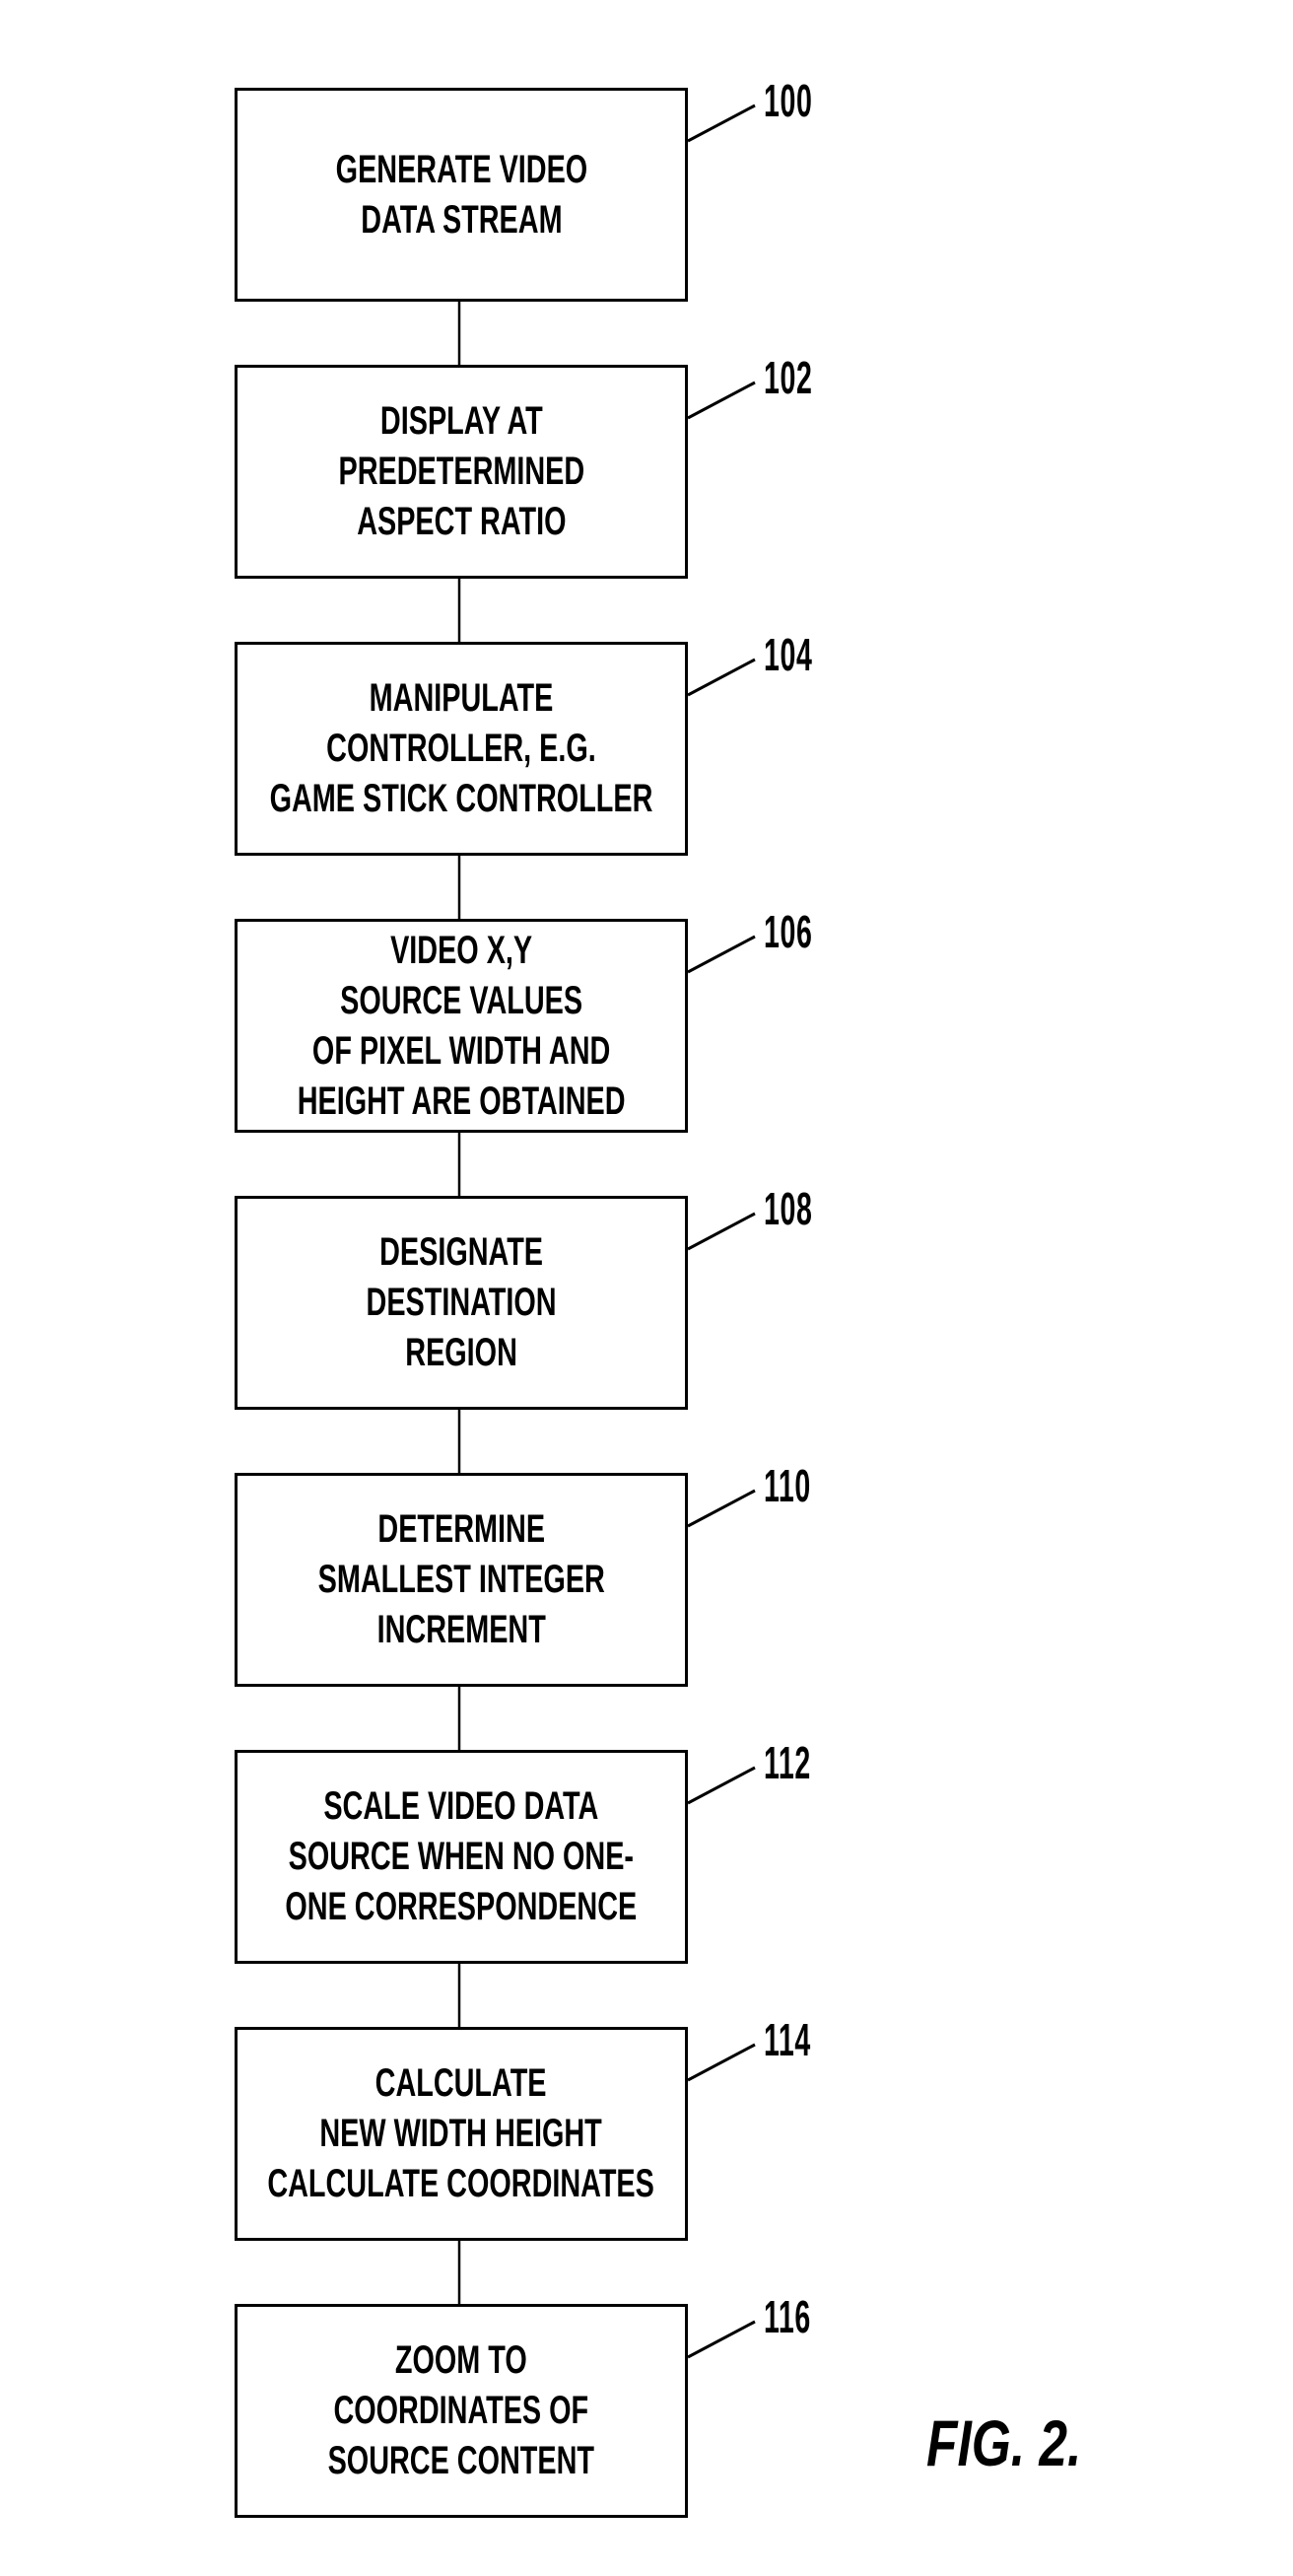  I want to click on text-line: COORDINATES OF, so click(461, 2410).